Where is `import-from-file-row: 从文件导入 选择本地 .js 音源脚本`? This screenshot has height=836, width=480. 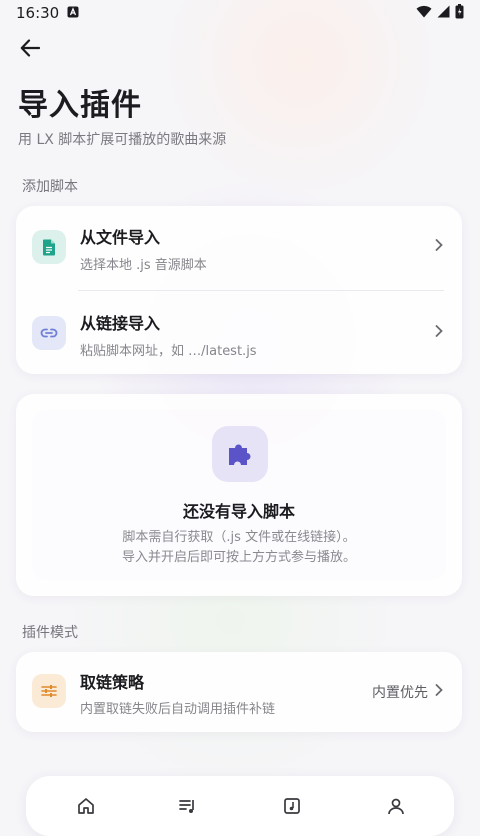 import-from-file-row: 从文件导入 选择本地 .js 音源脚本 is located at coordinates (239, 247).